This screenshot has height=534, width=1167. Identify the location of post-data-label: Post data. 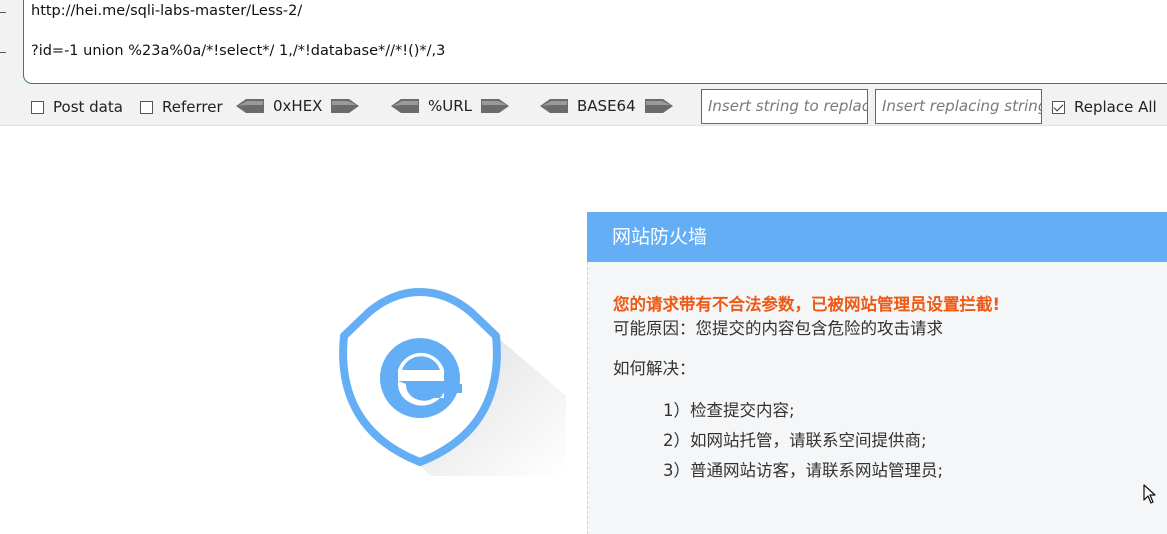
(88, 107).